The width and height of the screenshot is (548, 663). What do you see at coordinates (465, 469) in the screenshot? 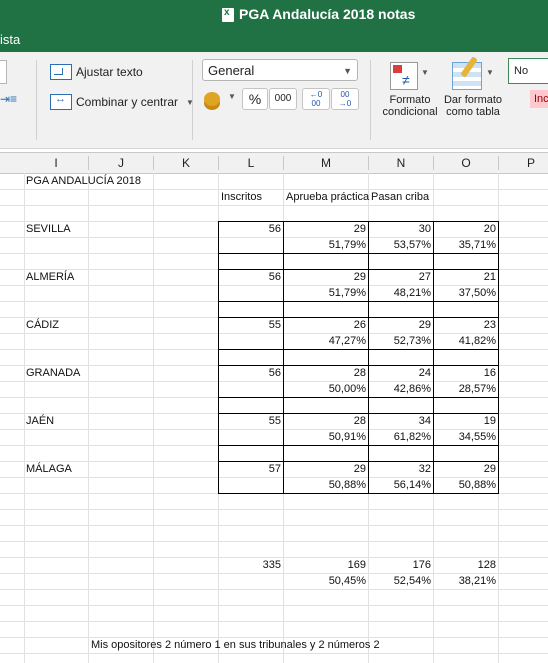
I see `col-o-value: 29` at bounding box center [465, 469].